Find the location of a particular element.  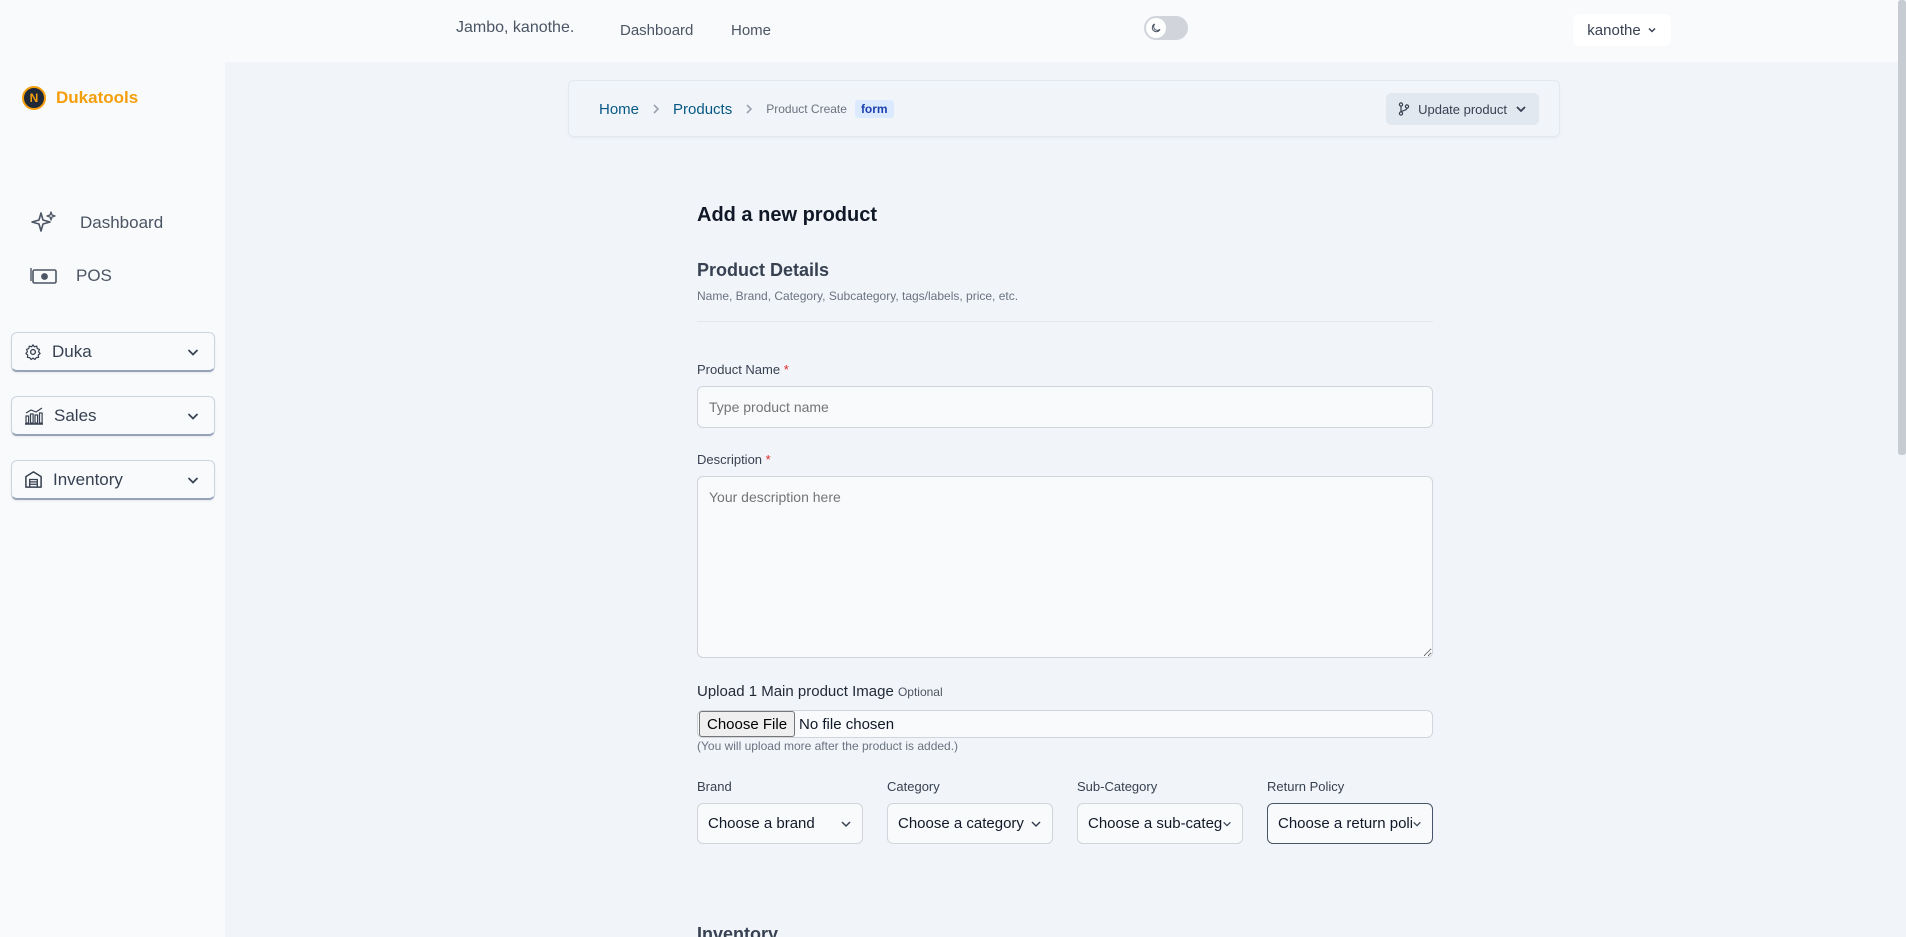

brand-name: Dukatools is located at coordinates (97, 97).